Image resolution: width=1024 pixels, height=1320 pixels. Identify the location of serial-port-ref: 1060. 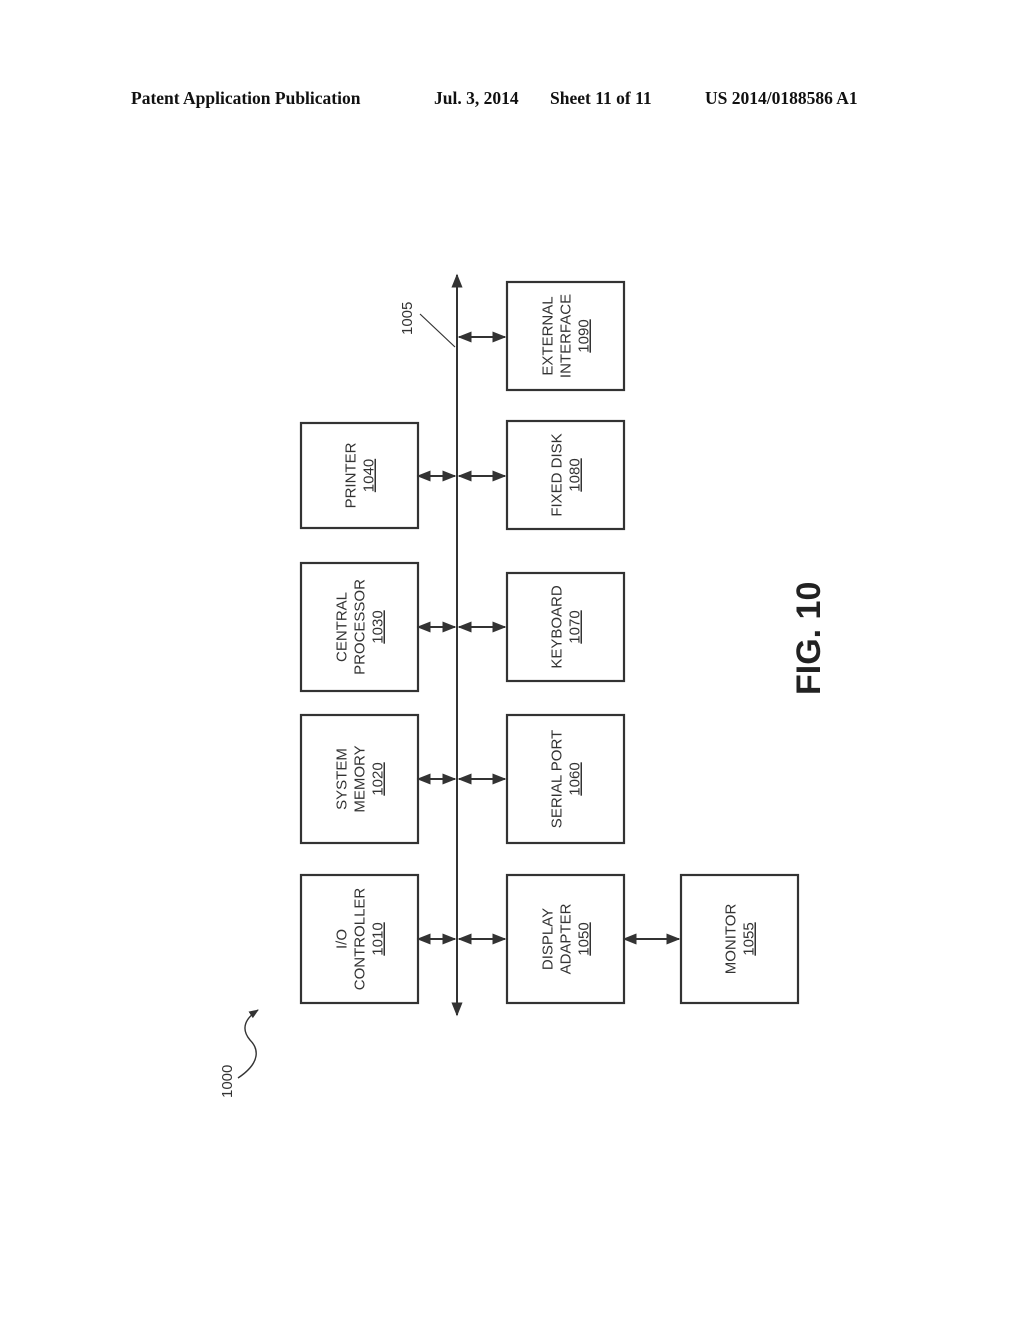
(575, 778).